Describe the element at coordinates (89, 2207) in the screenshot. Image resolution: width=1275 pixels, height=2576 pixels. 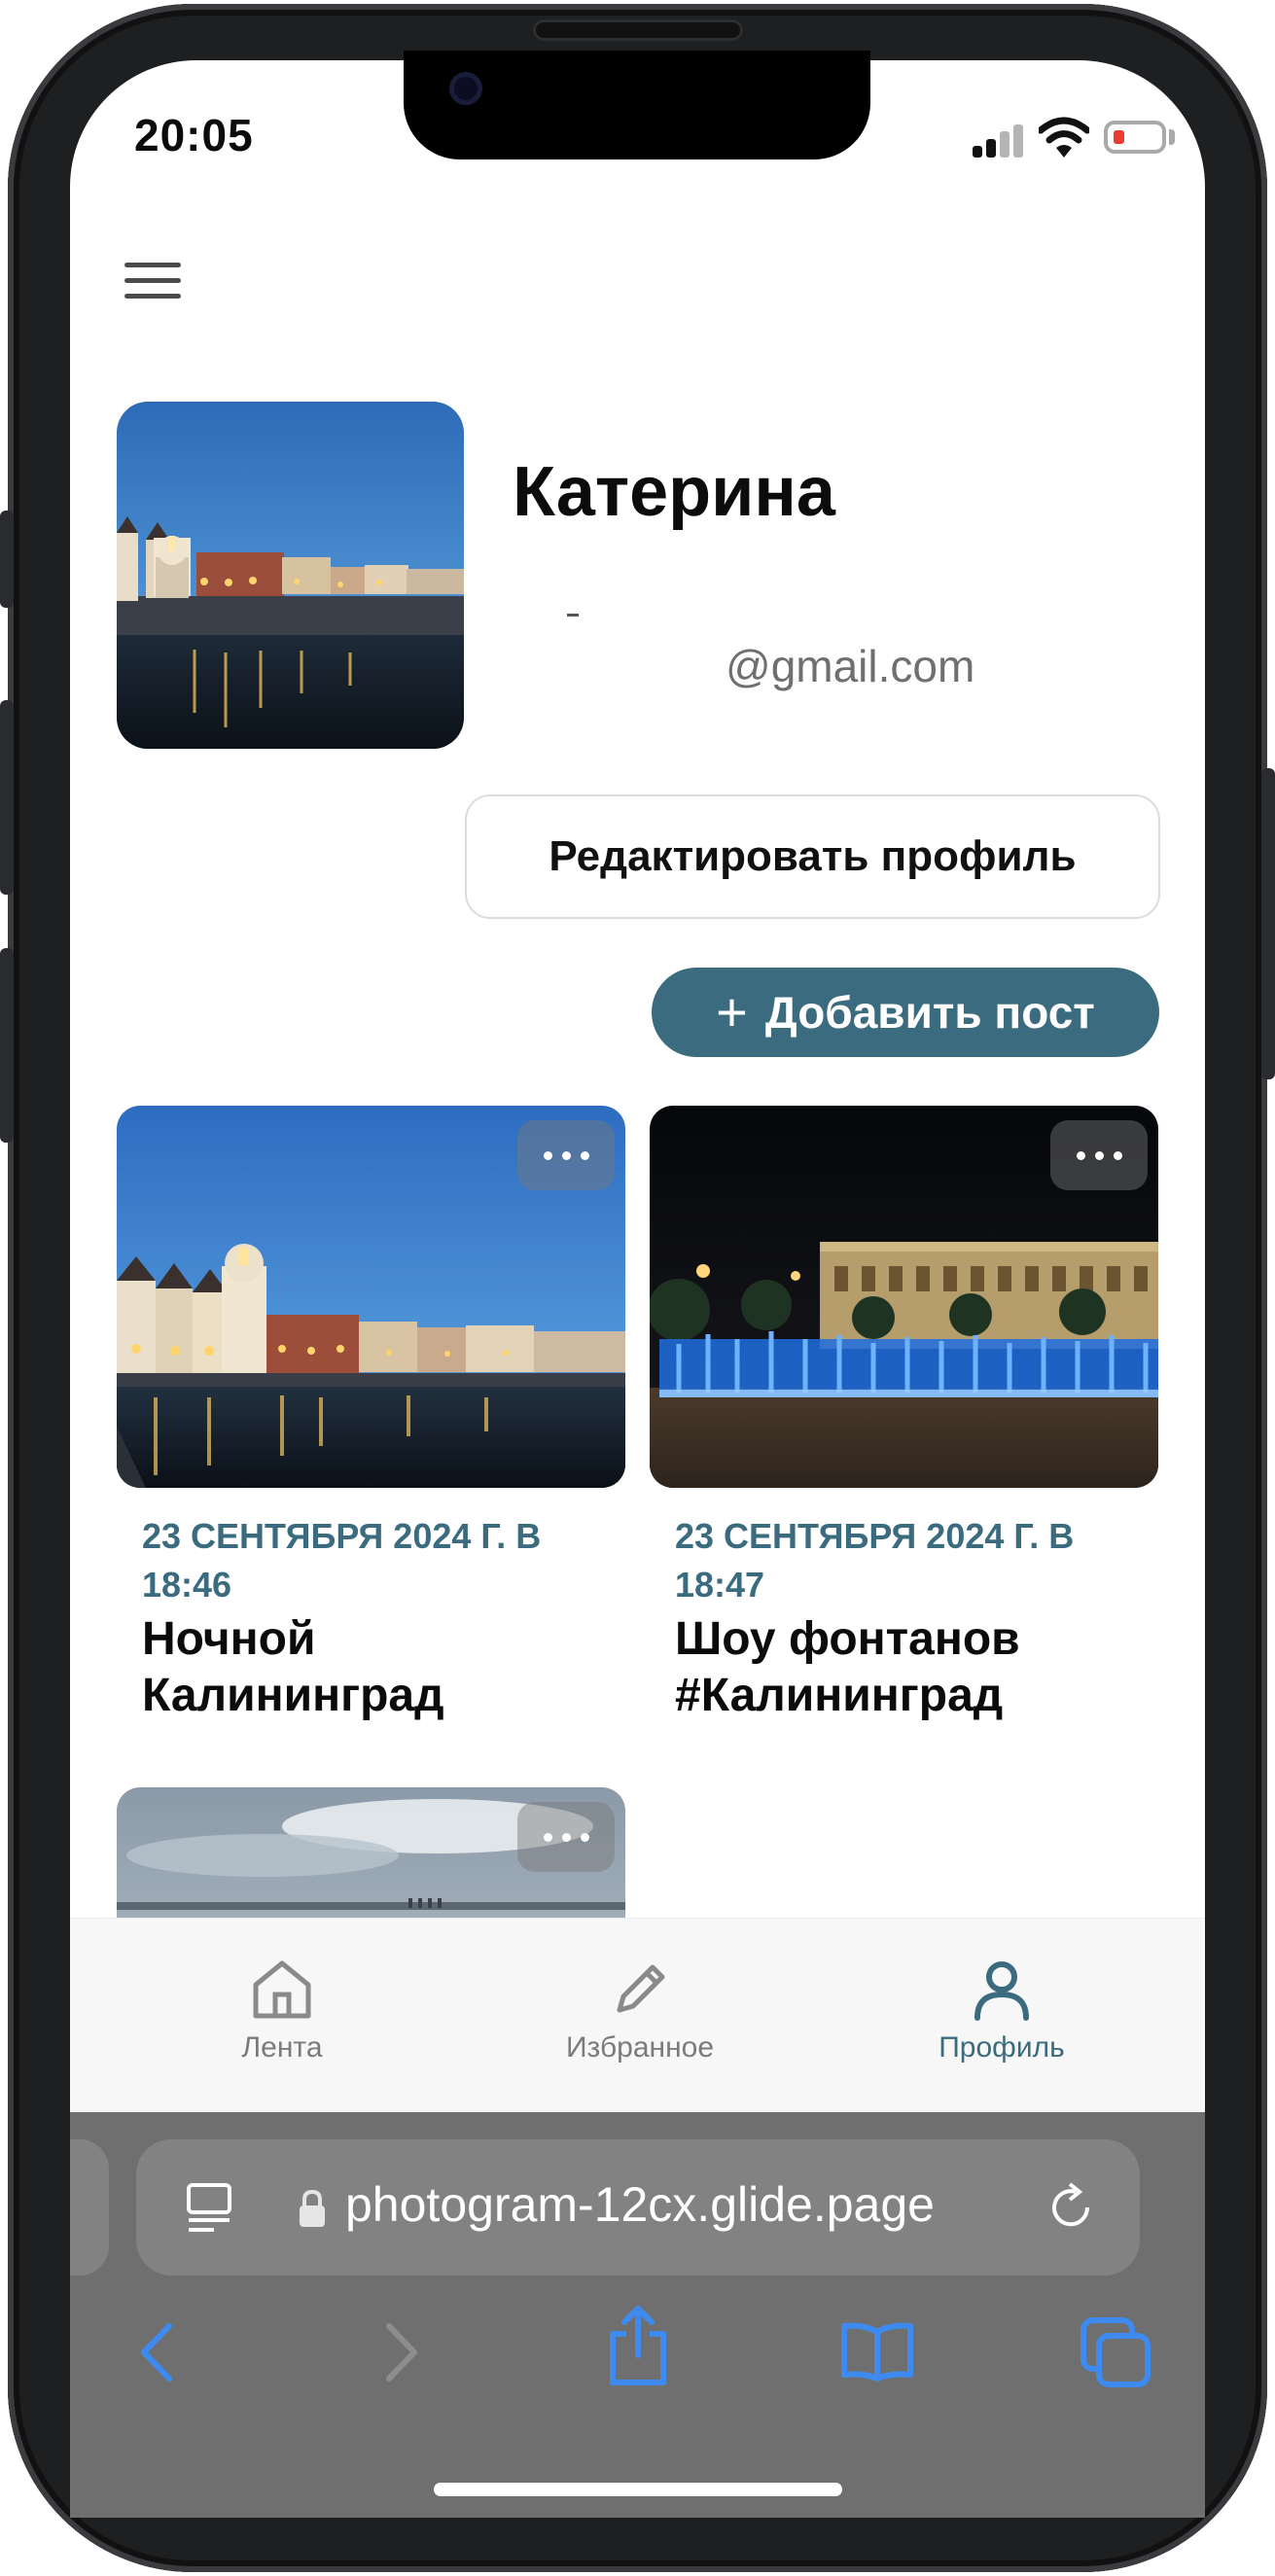
I see `previous-tab-preview` at that location.